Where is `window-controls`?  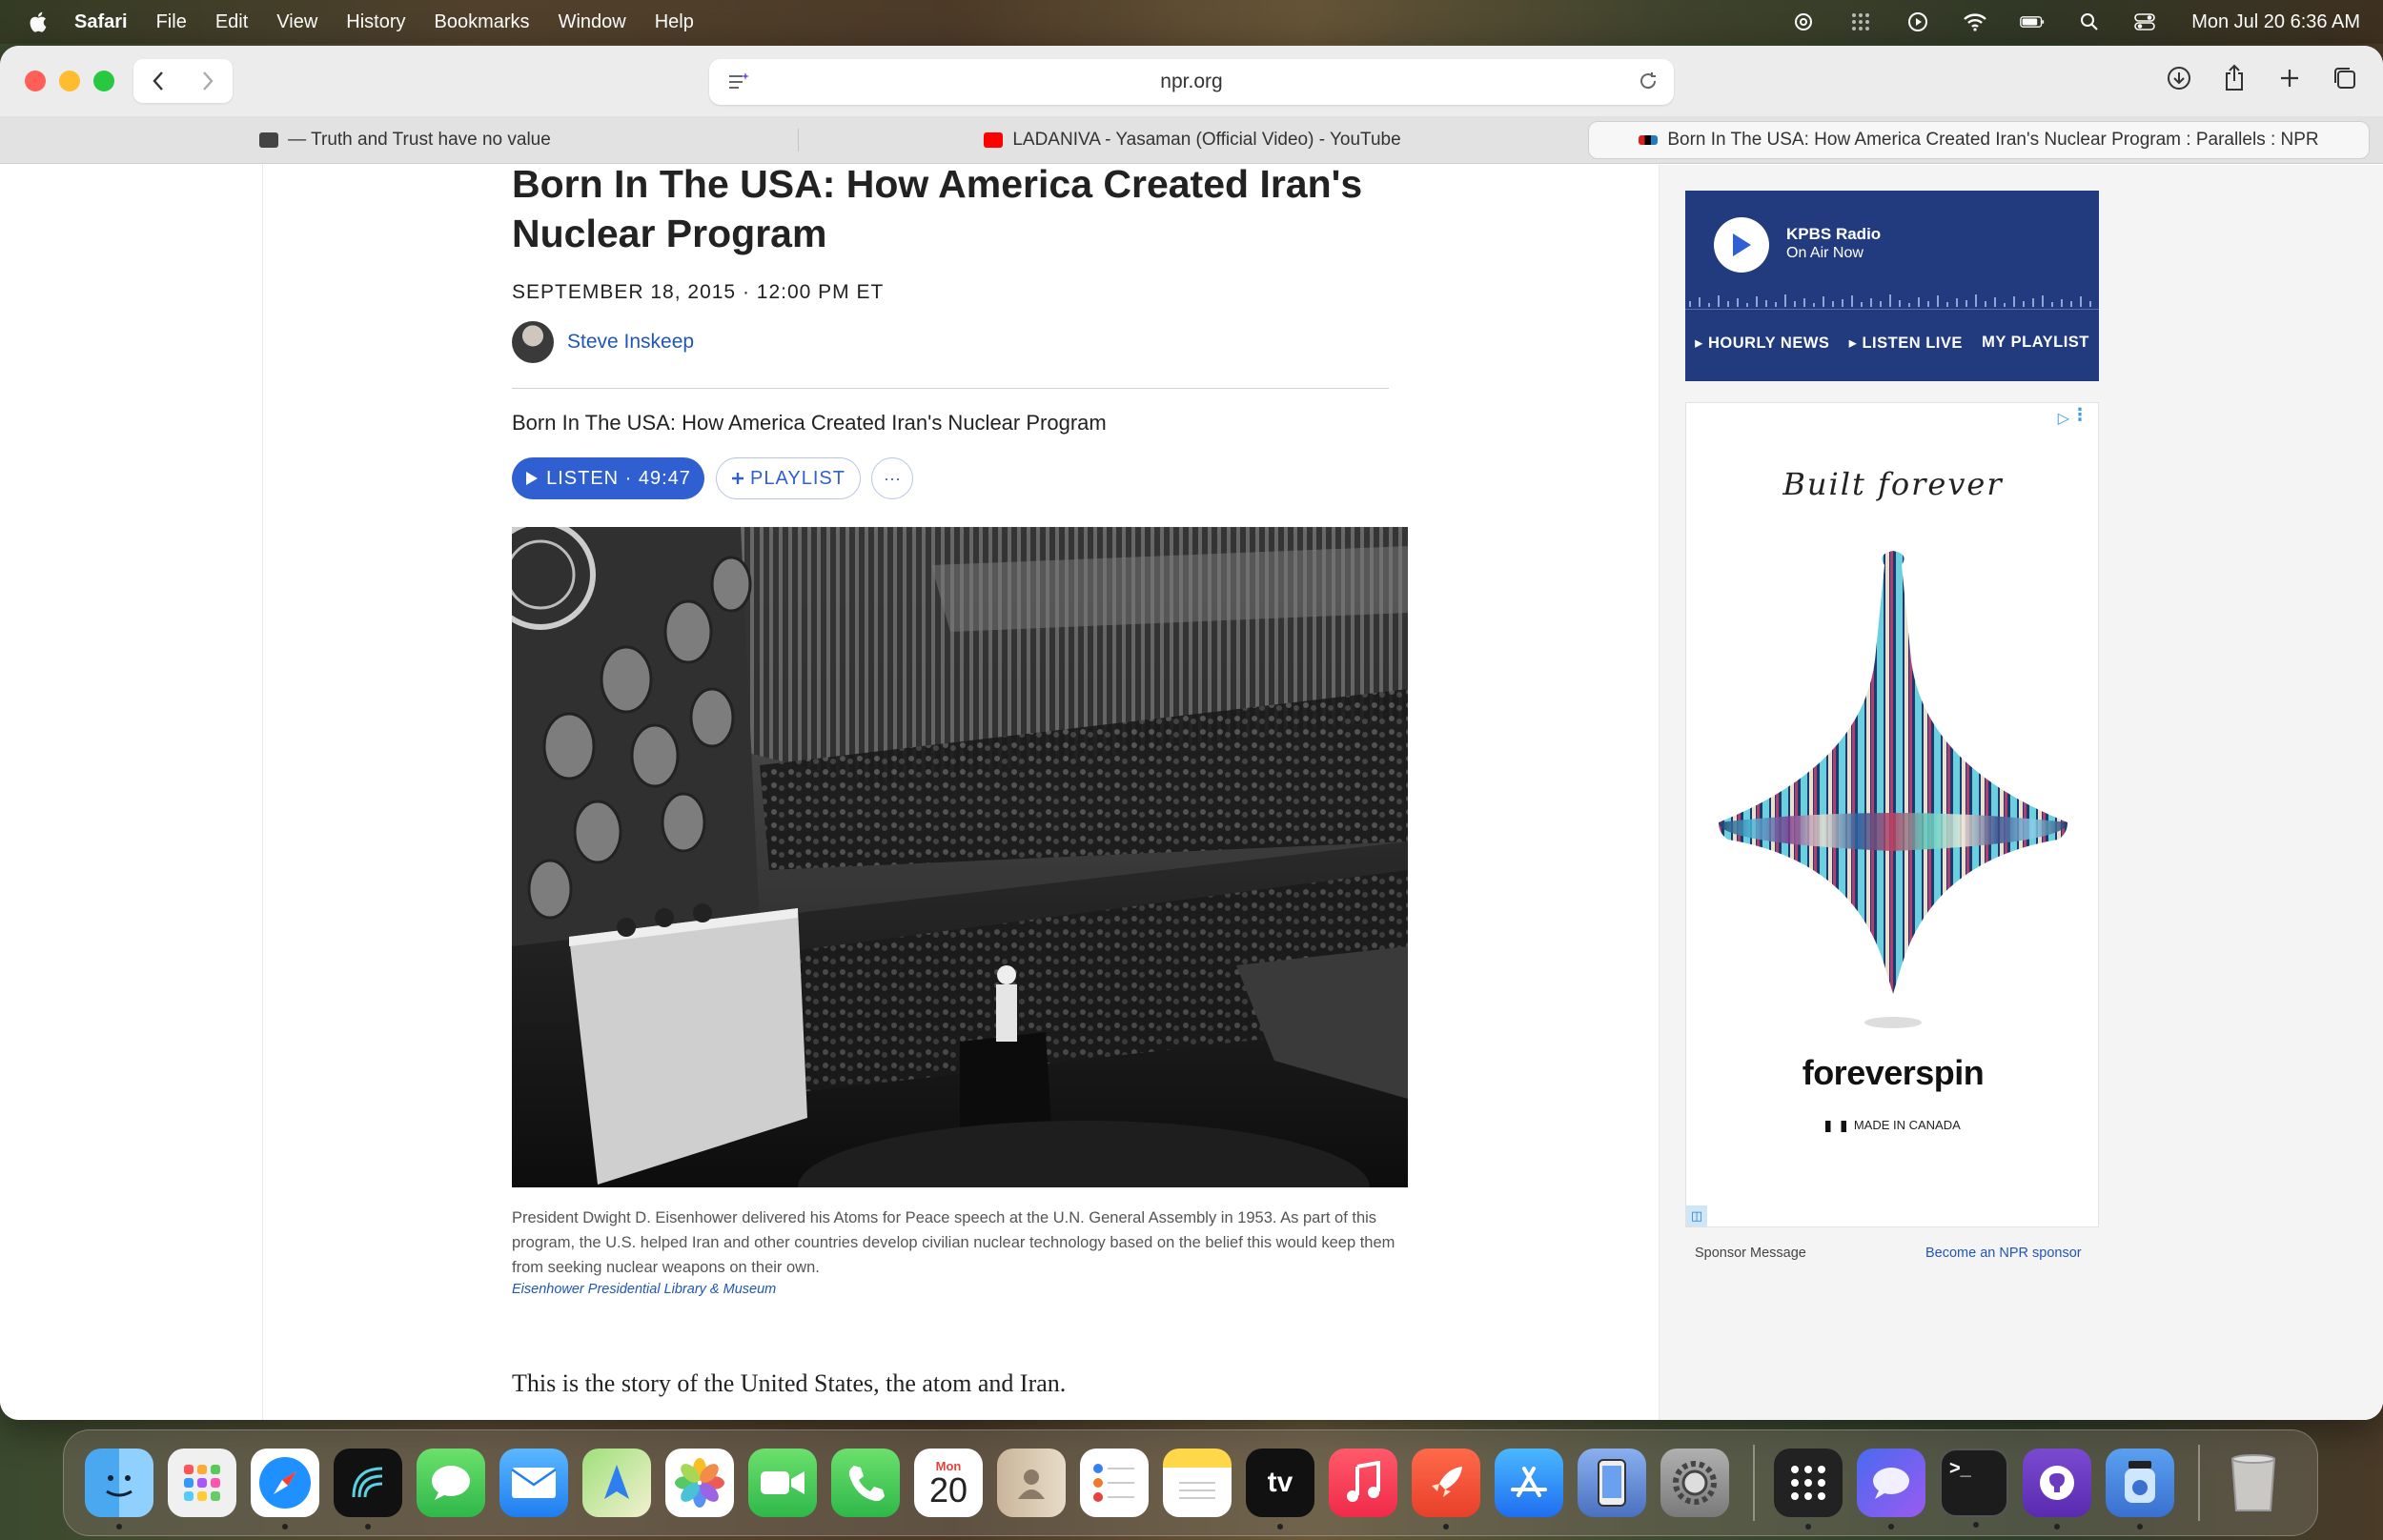
window-controls is located at coordinates (70, 81).